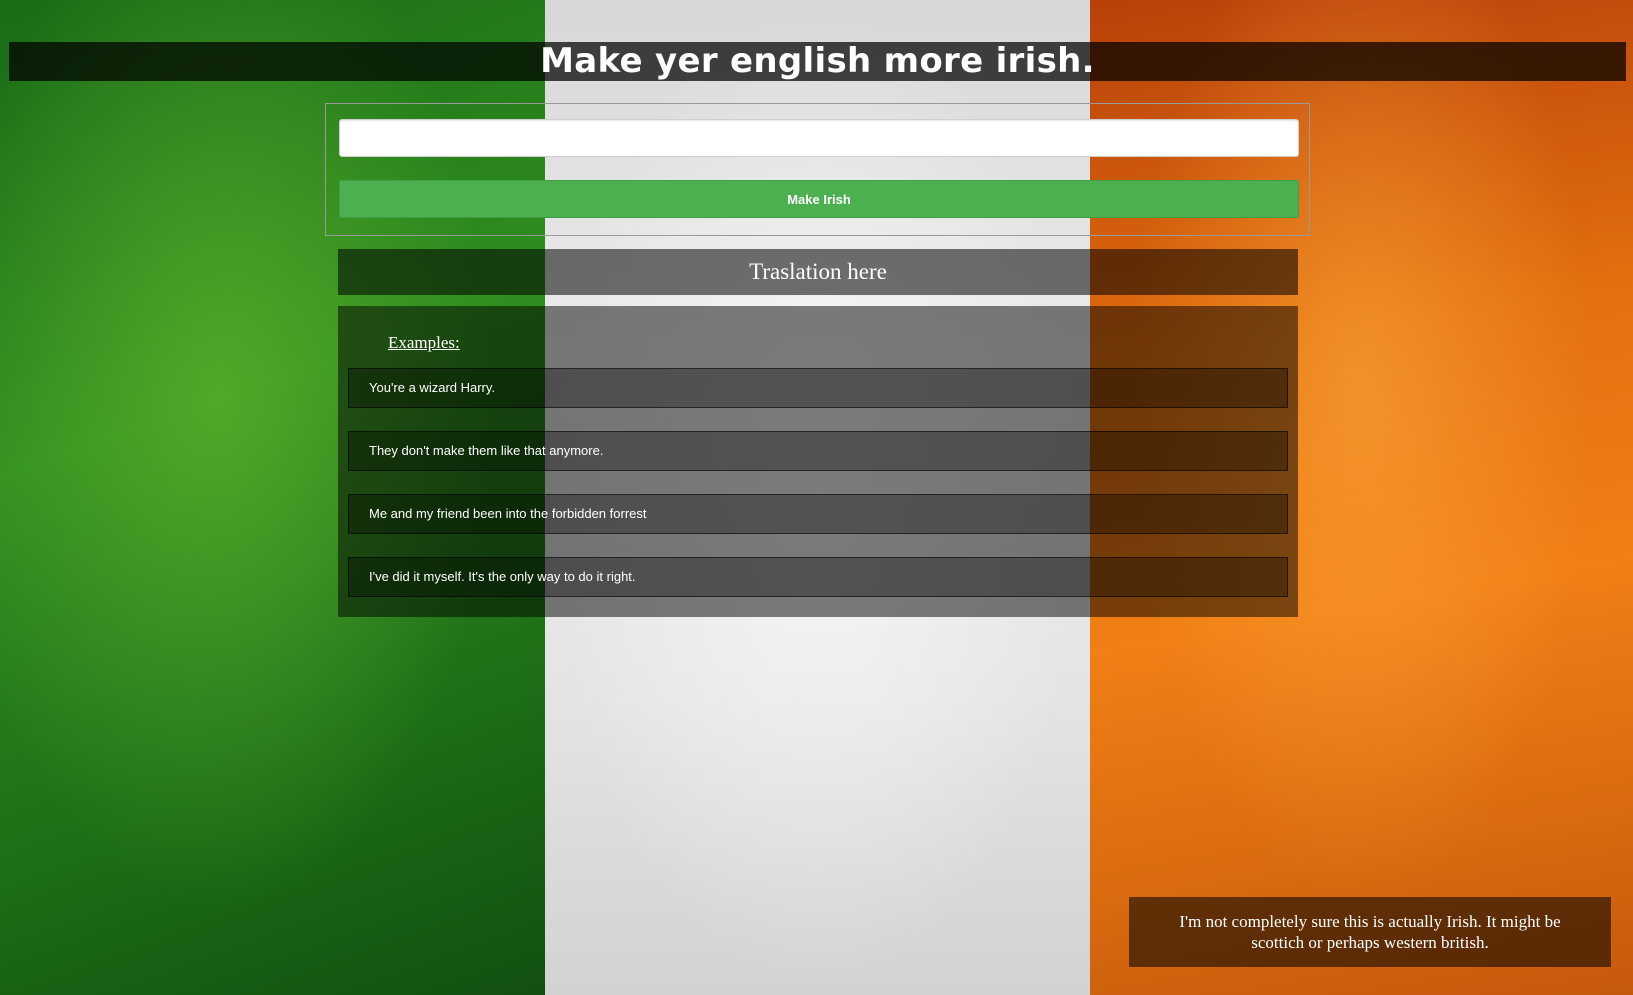 The width and height of the screenshot is (1633, 995). What do you see at coordinates (819, 199) in the screenshot?
I see `make-irish-button: Make Irish` at bounding box center [819, 199].